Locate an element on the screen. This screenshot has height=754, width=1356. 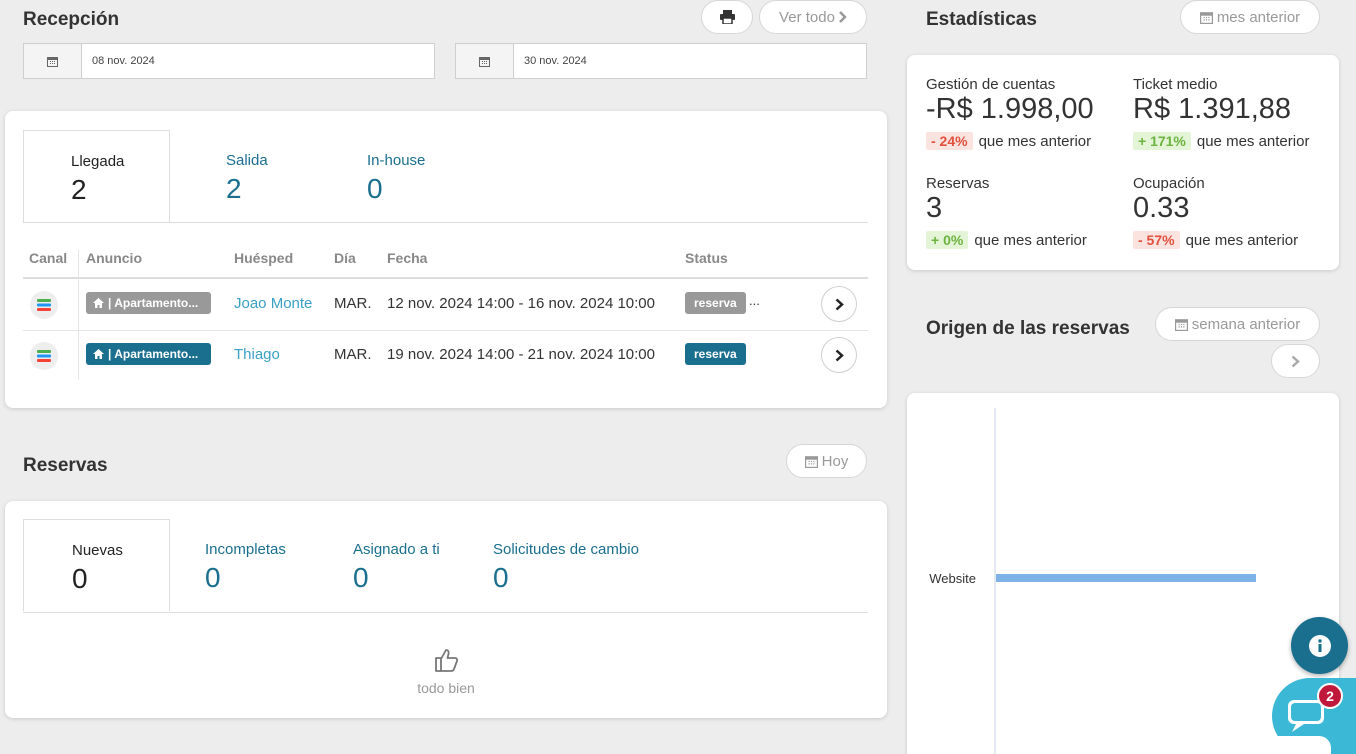
tab-arrivals: Llegada 2 is located at coordinates (96, 176).